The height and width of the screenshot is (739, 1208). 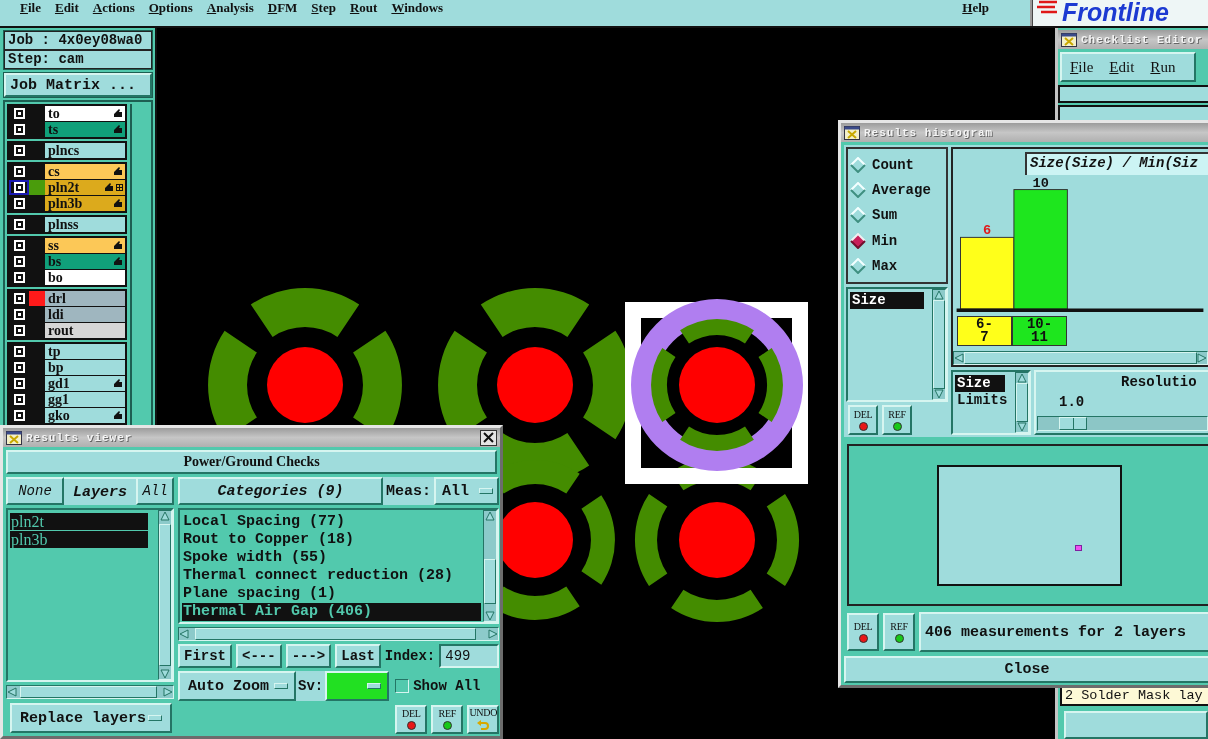 I want to click on radio-option: Count, so click(x=897, y=164).